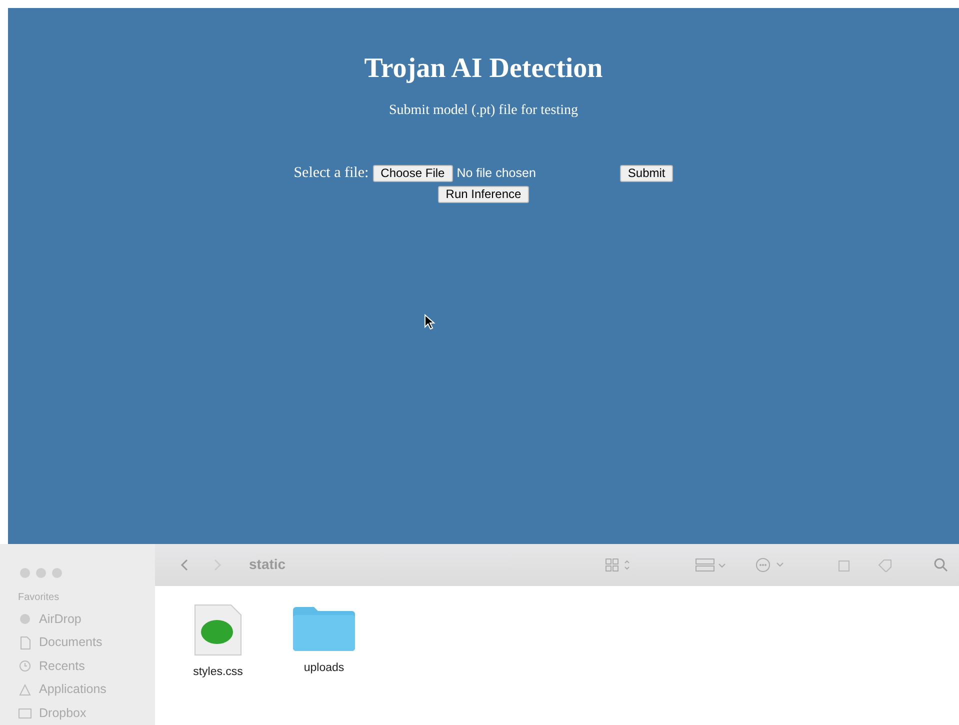 The image size is (959, 725). I want to click on tag-icon, so click(885, 565).